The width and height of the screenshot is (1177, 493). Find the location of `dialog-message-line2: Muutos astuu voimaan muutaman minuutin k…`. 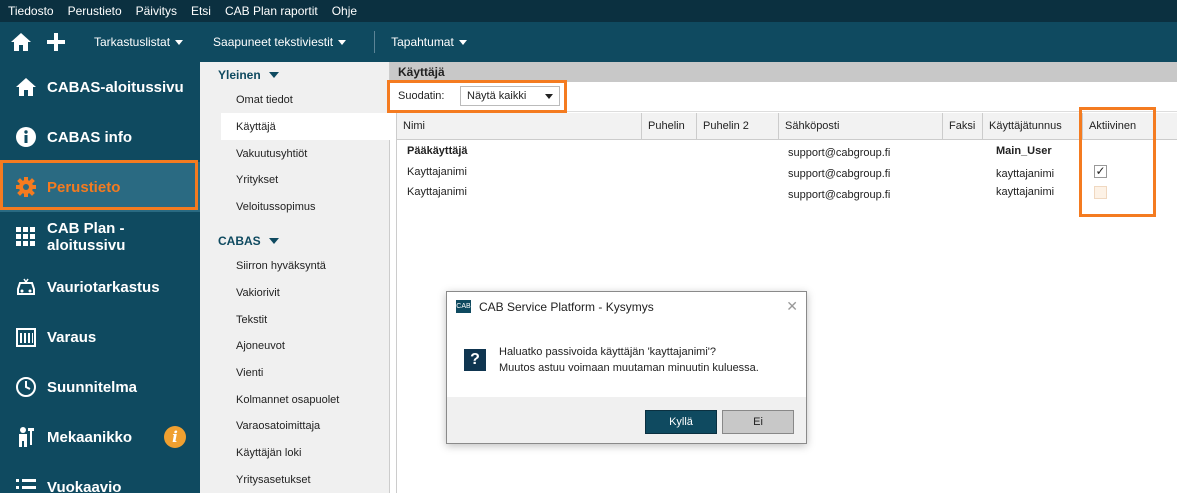

dialog-message-line2: Muutos astuu voimaan muutaman minuutin k… is located at coordinates (629, 368).